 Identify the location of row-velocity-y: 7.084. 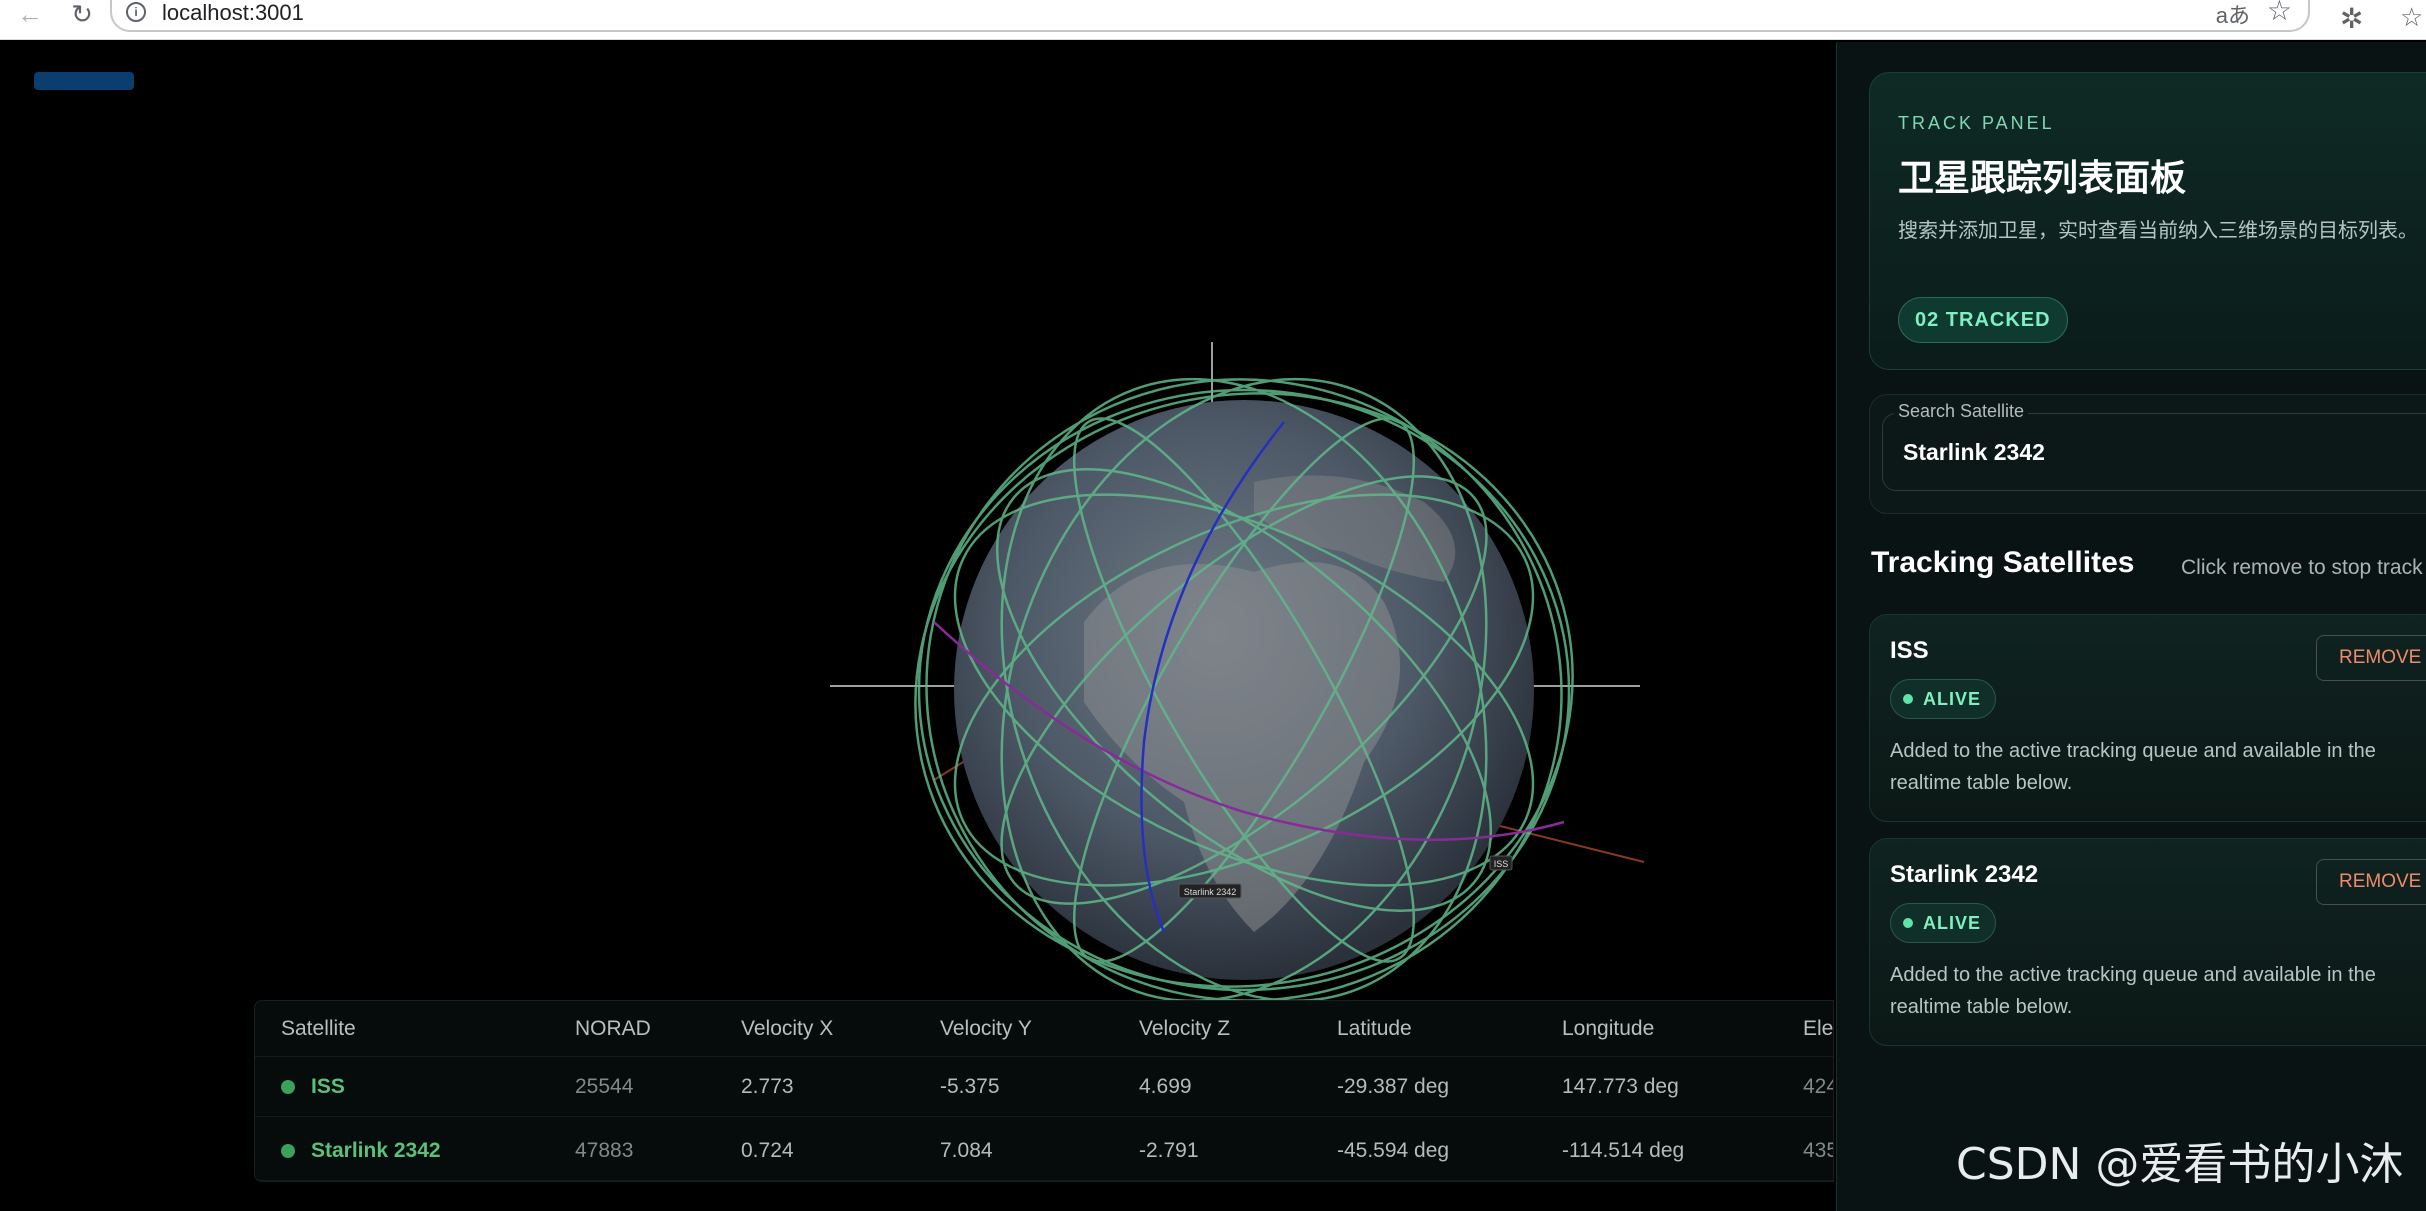
(966, 1150).